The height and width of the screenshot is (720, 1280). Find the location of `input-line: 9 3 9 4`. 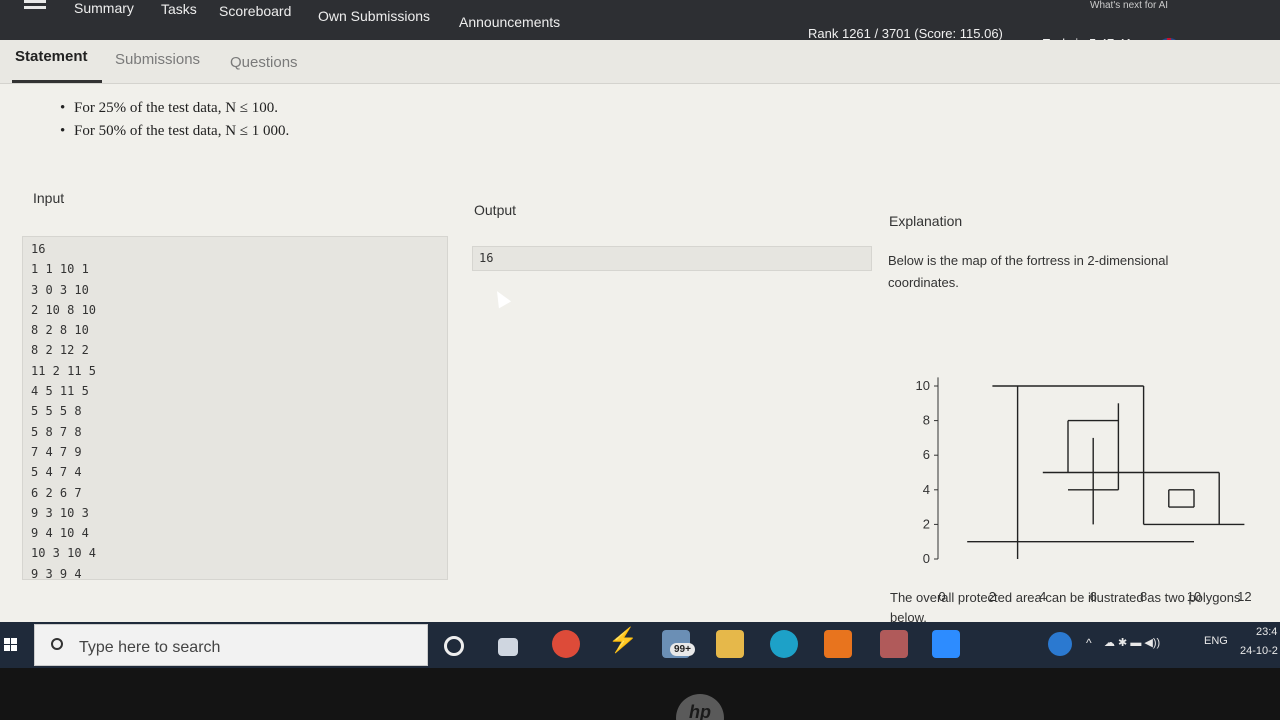

input-line: 9 3 9 4 is located at coordinates (56, 573).